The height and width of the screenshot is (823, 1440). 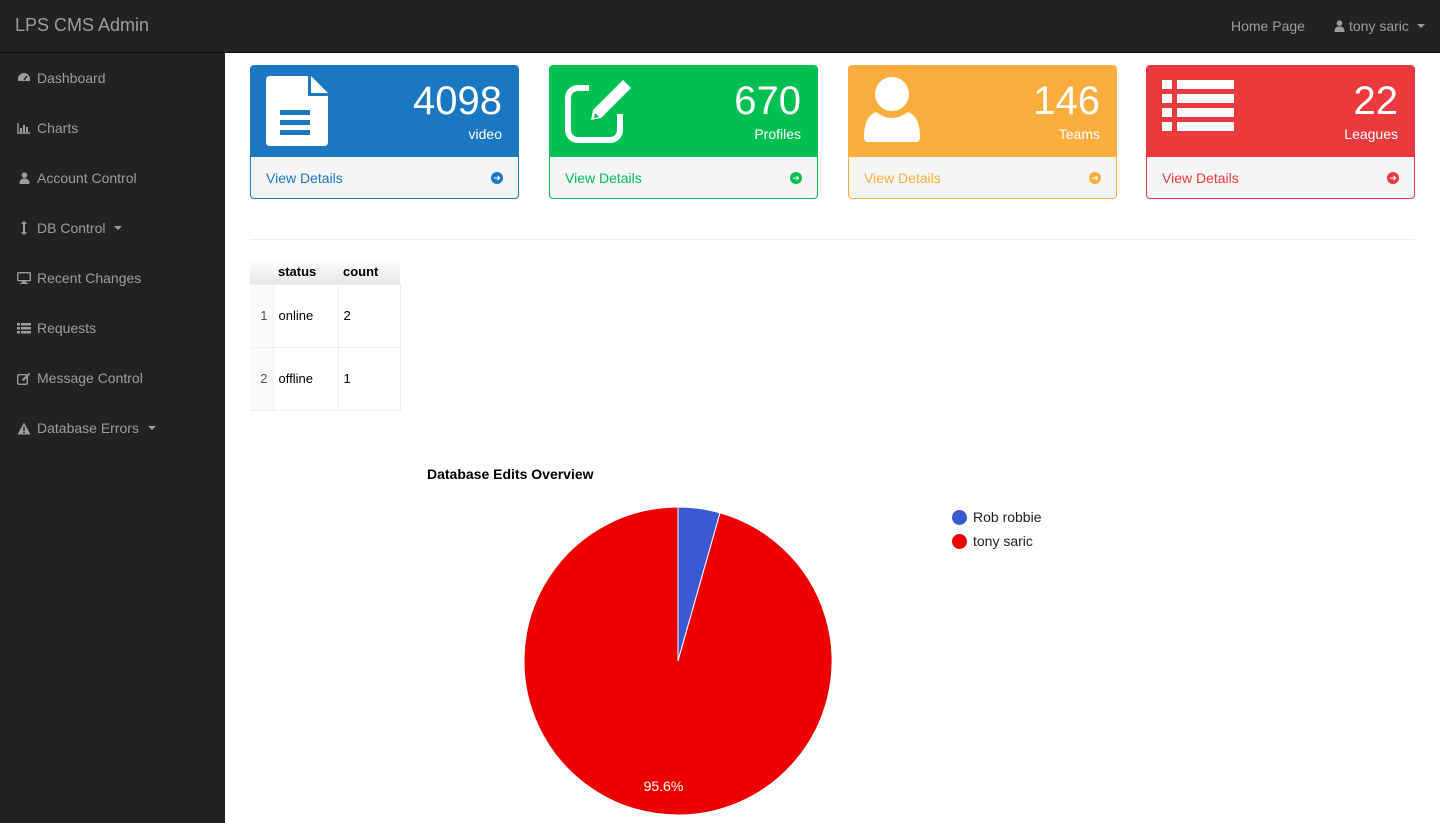 I want to click on legend-item: Rob robbie, so click(x=997, y=517).